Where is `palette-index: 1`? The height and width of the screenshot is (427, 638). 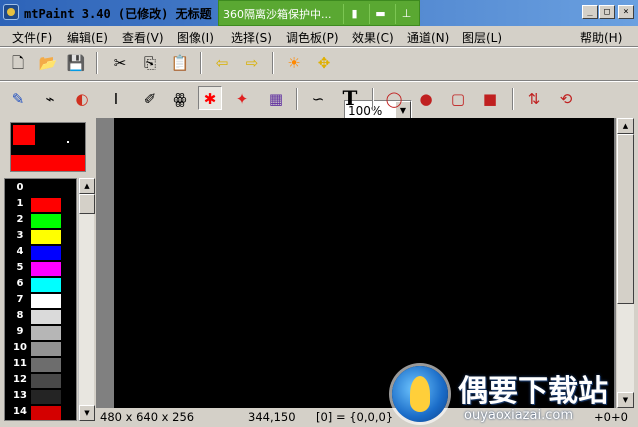 palette-index: 1 is located at coordinates (20, 203).